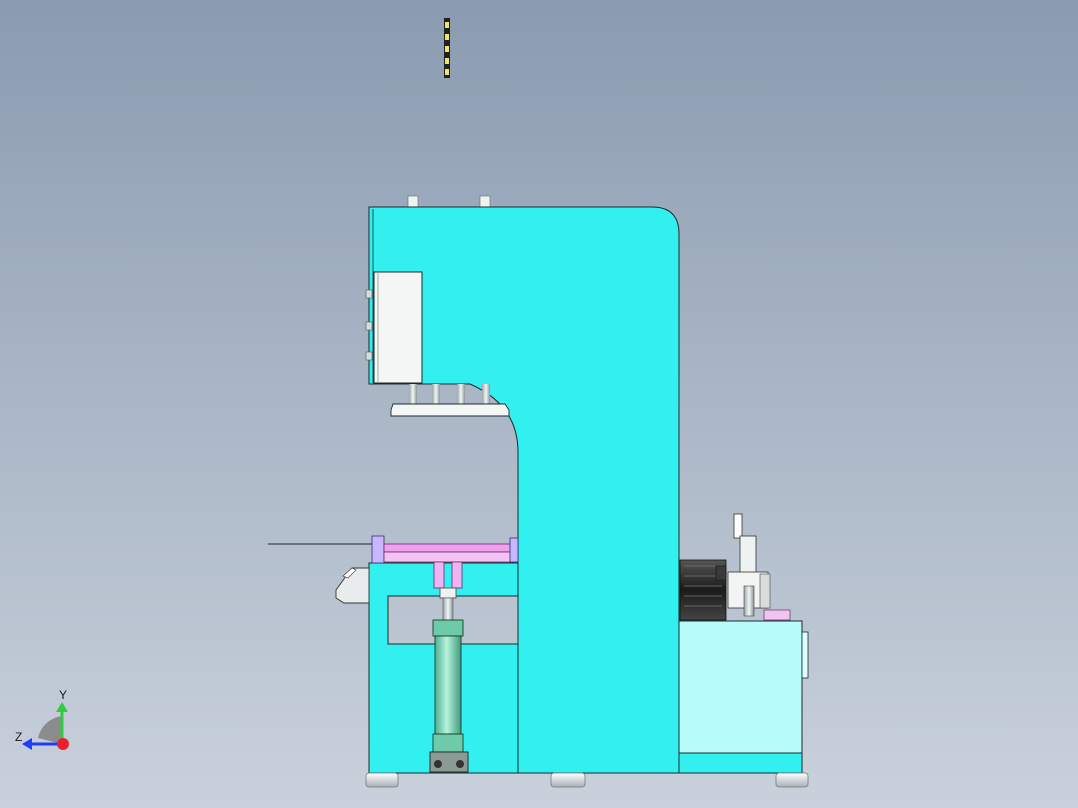 Image resolution: width=1078 pixels, height=808 pixels. I want to click on hydraulic-tank, so click(743, 697).